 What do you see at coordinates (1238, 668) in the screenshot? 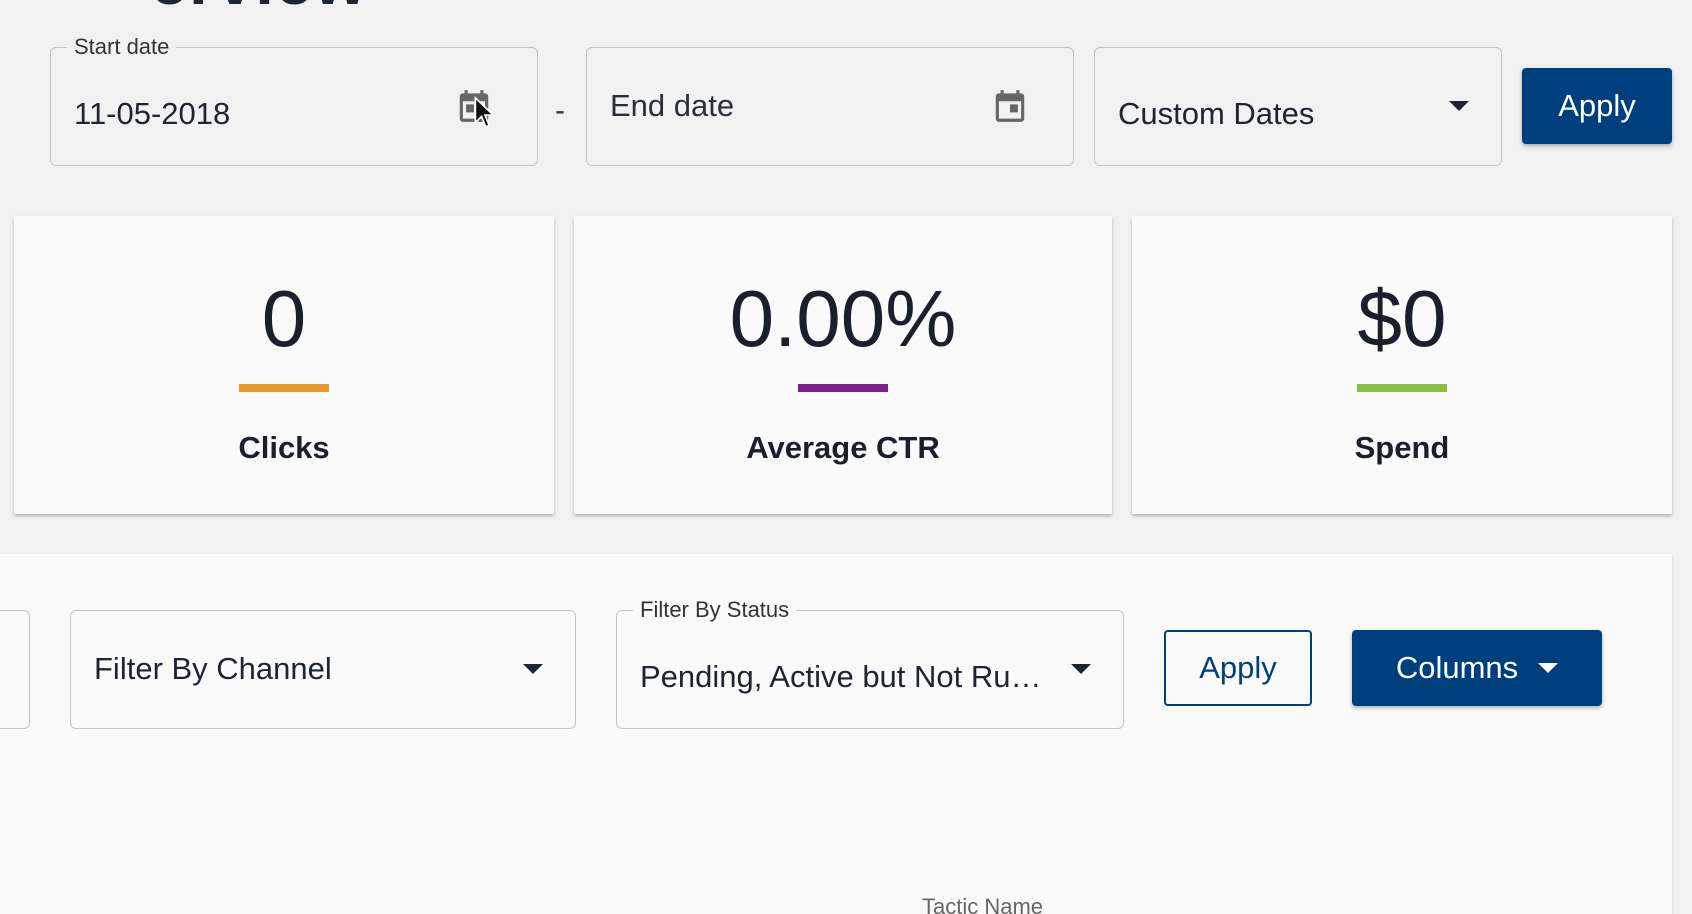
I see `apply-filters-button: Apply` at bounding box center [1238, 668].